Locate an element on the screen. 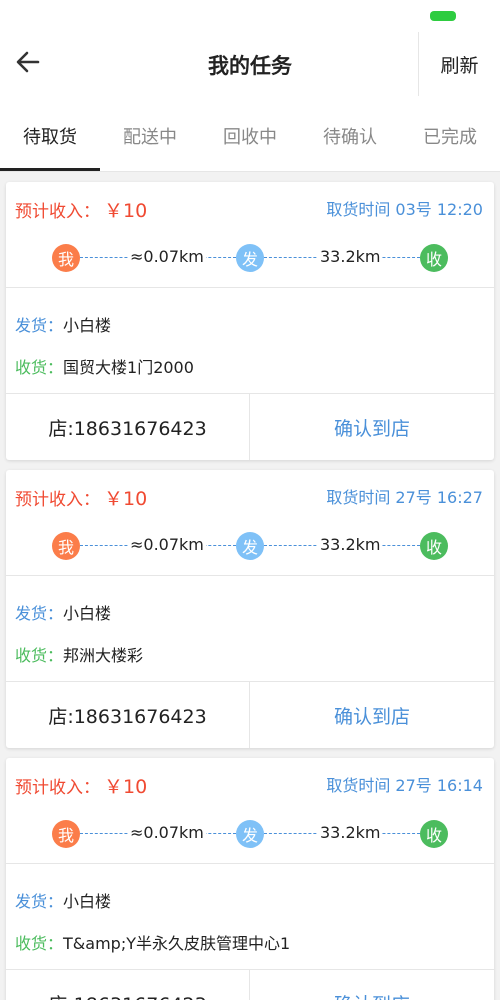 The height and width of the screenshot is (1000, 500). receiver-address: 收货：T&amp;Y半永久皮肤管理中心1 is located at coordinates (153, 943).